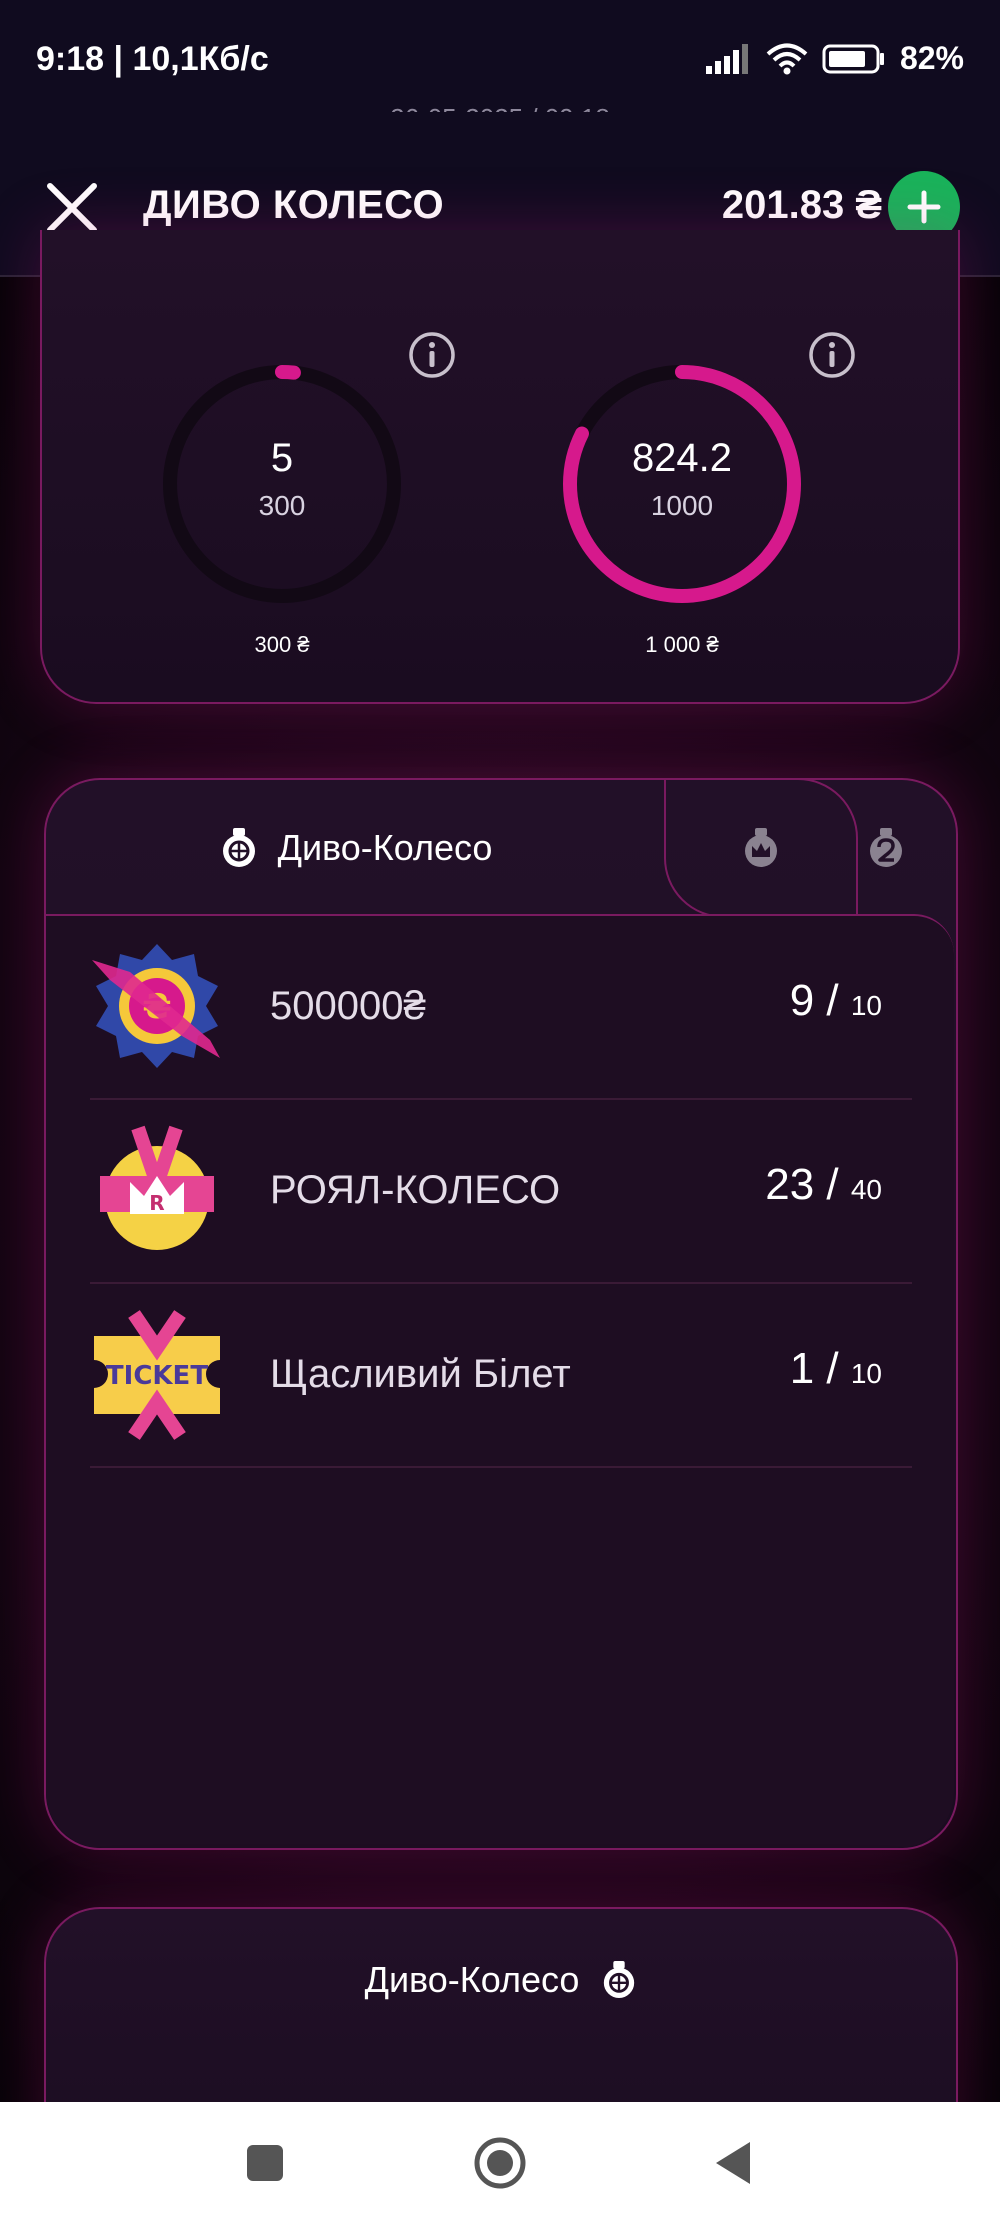 The width and height of the screenshot is (1000, 2222). I want to click on ticket-label: TICKET, so click(157, 1376).